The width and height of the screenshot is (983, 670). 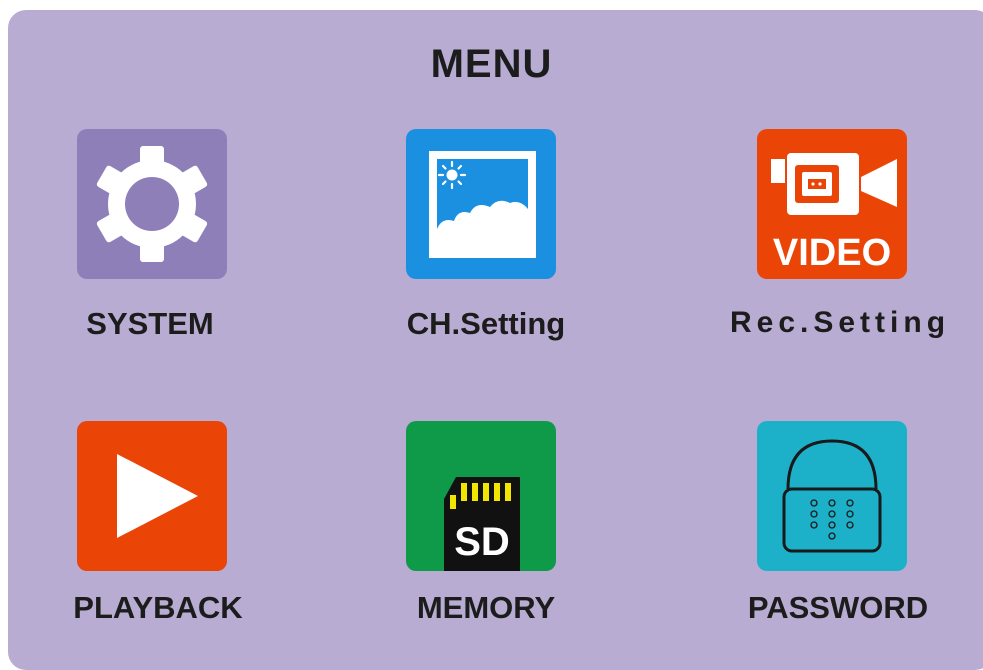 I want to click on video-camera-icon: VIDEO, so click(x=832, y=204).